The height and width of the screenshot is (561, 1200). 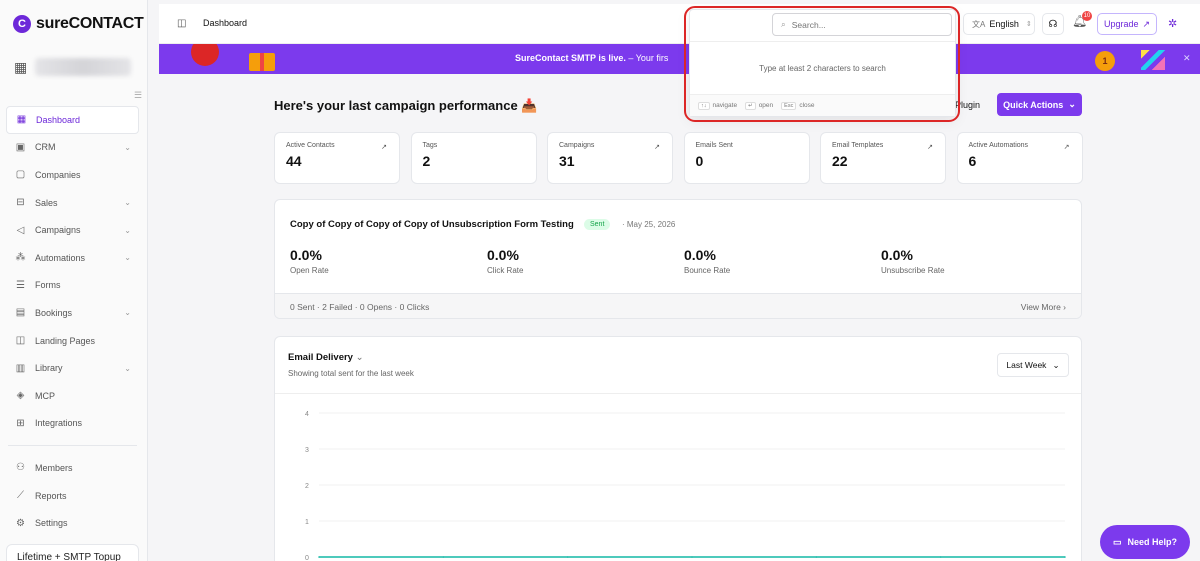 I want to click on need-help-button: ▭ Need Help?, so click(x=1145, y=542).